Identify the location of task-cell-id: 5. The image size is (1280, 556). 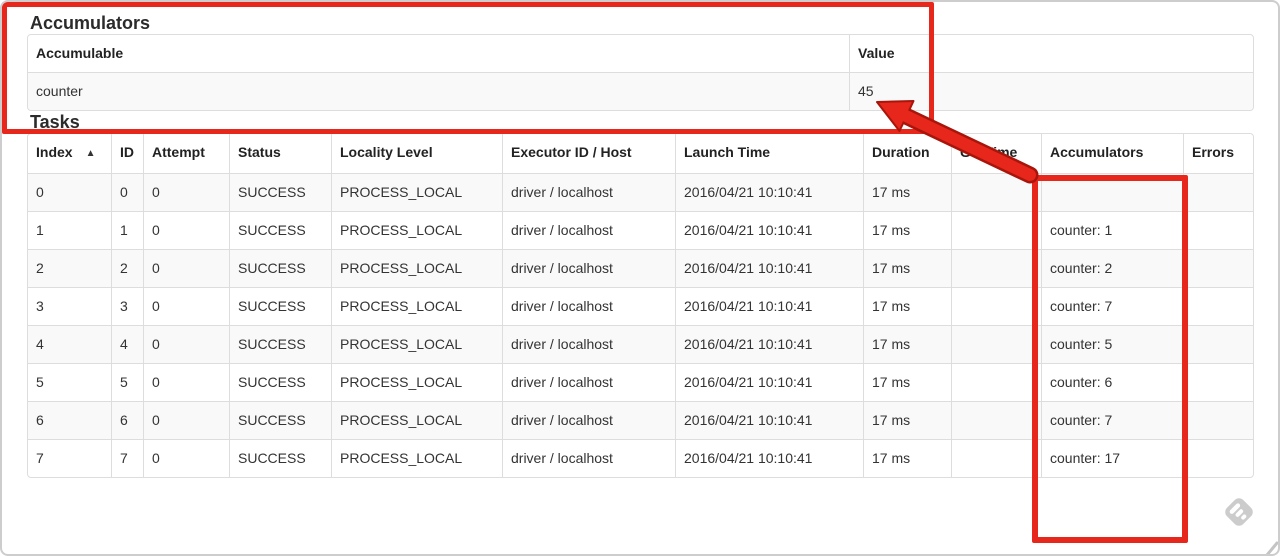
(127, 382).